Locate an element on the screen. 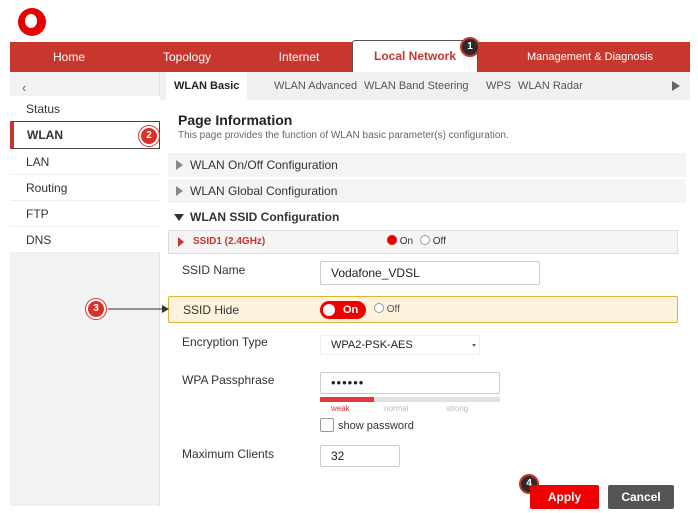 Image resolution: width=698 pixels, height=513 pixels. ssid-name-input: Vodafone_VDSL is located at coordinates (430, 273).